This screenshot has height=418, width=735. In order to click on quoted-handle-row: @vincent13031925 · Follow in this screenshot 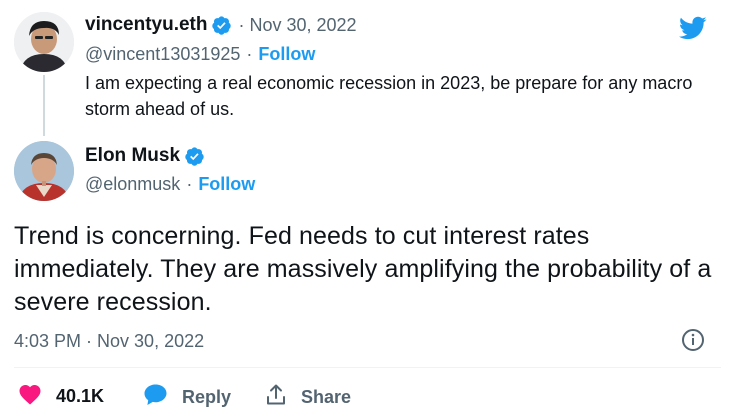, I will do `click(200, 54)`.